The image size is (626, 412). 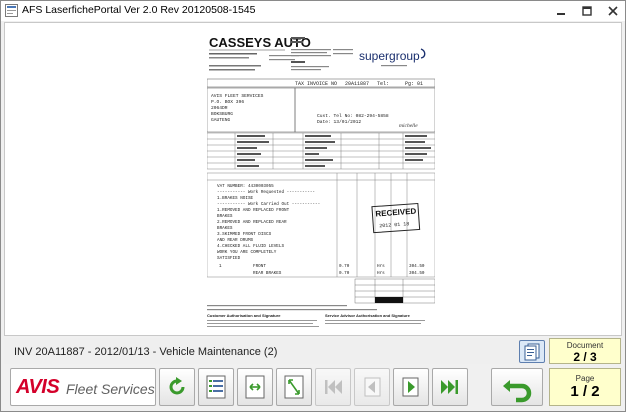 I want to click on minimize-icon, so click(x=561, y=13).